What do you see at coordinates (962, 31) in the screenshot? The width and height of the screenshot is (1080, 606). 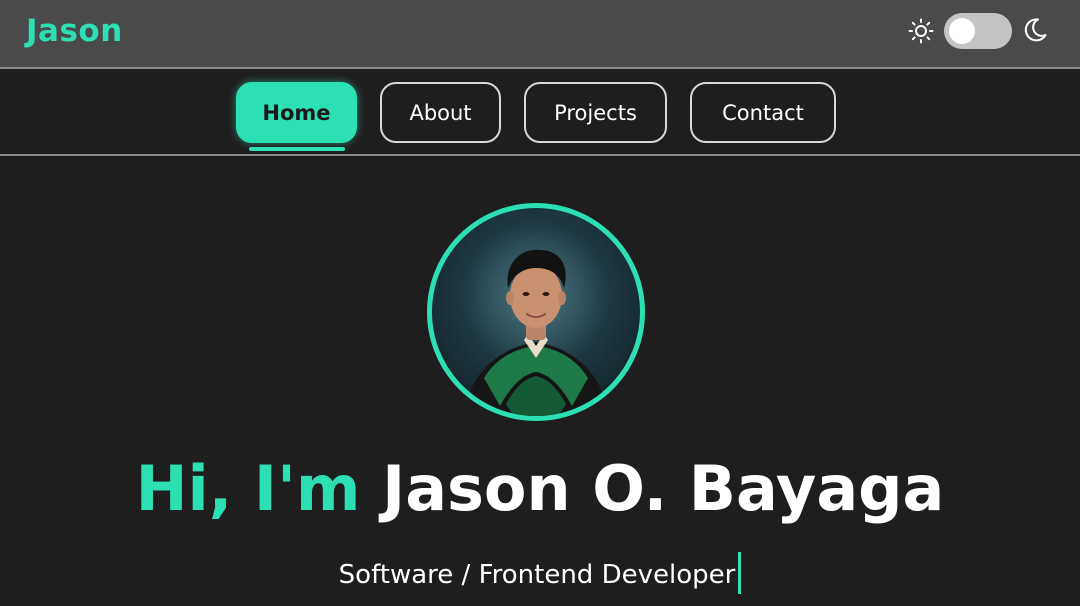 I see `toggle-knob` at bounding box center [962, 31].